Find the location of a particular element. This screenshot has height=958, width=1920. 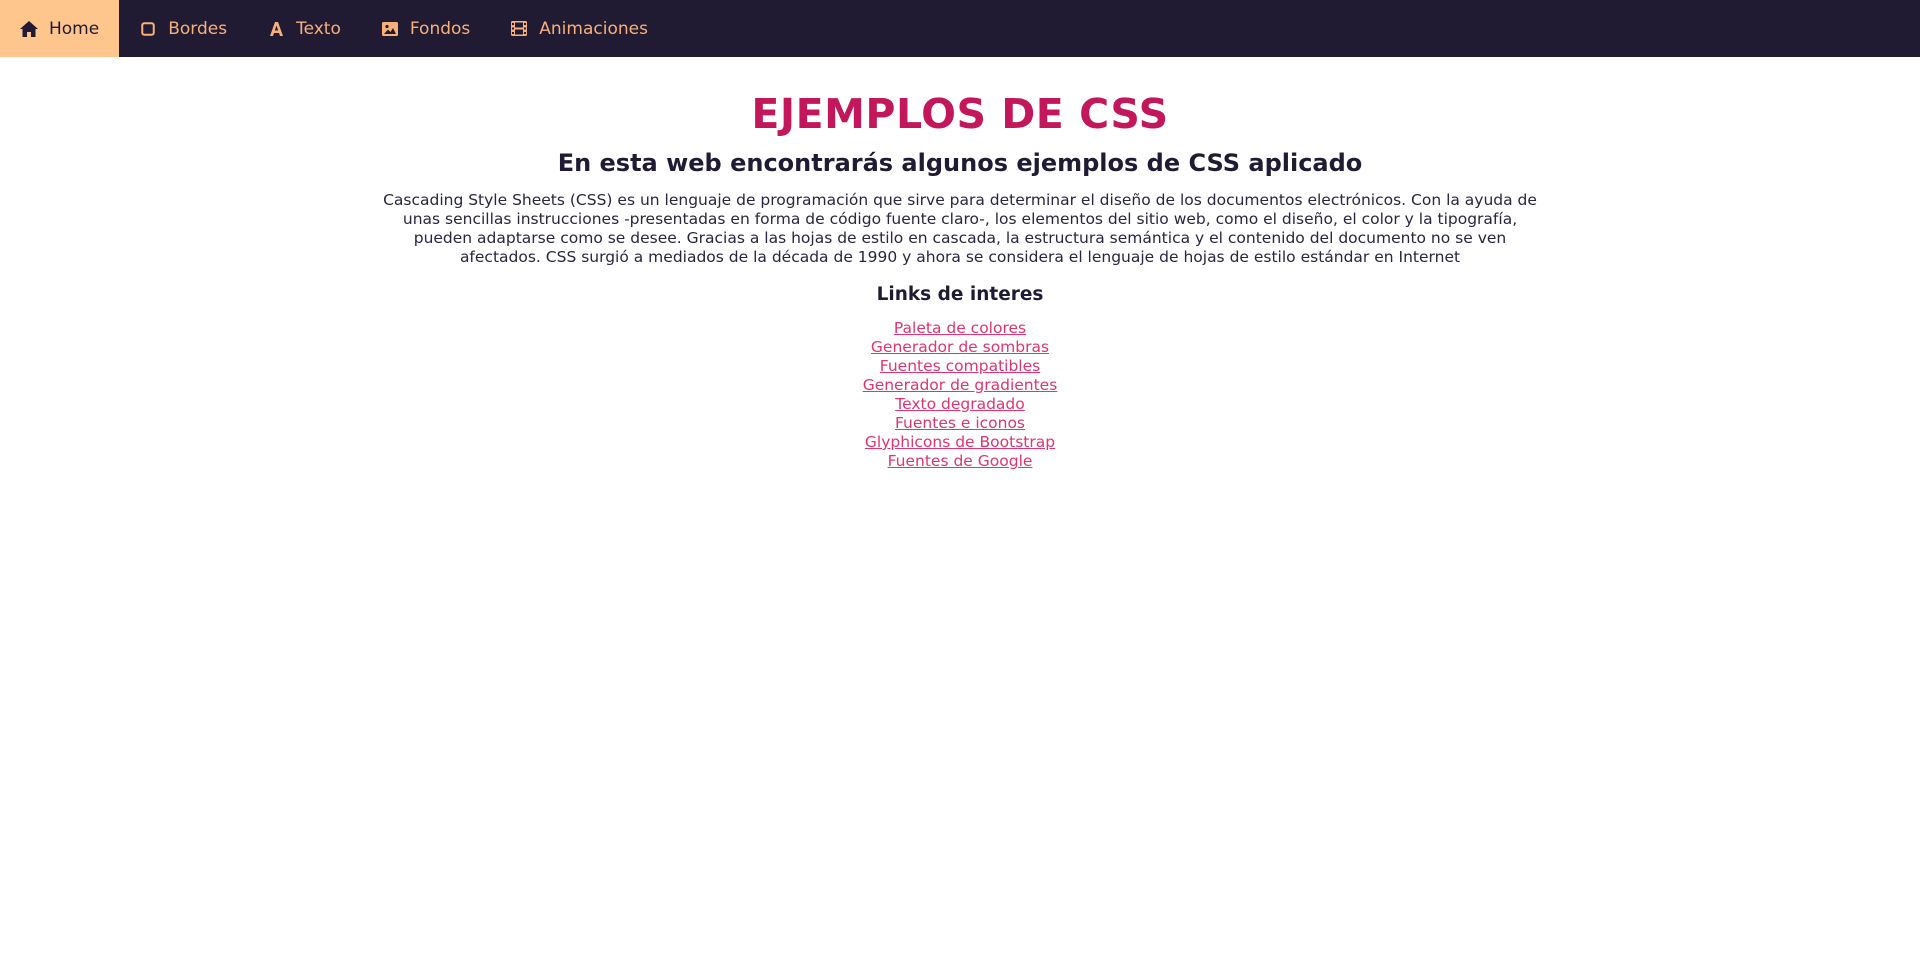

nav-item-animaciones: Animaciones is located at coordinates (579, 28).